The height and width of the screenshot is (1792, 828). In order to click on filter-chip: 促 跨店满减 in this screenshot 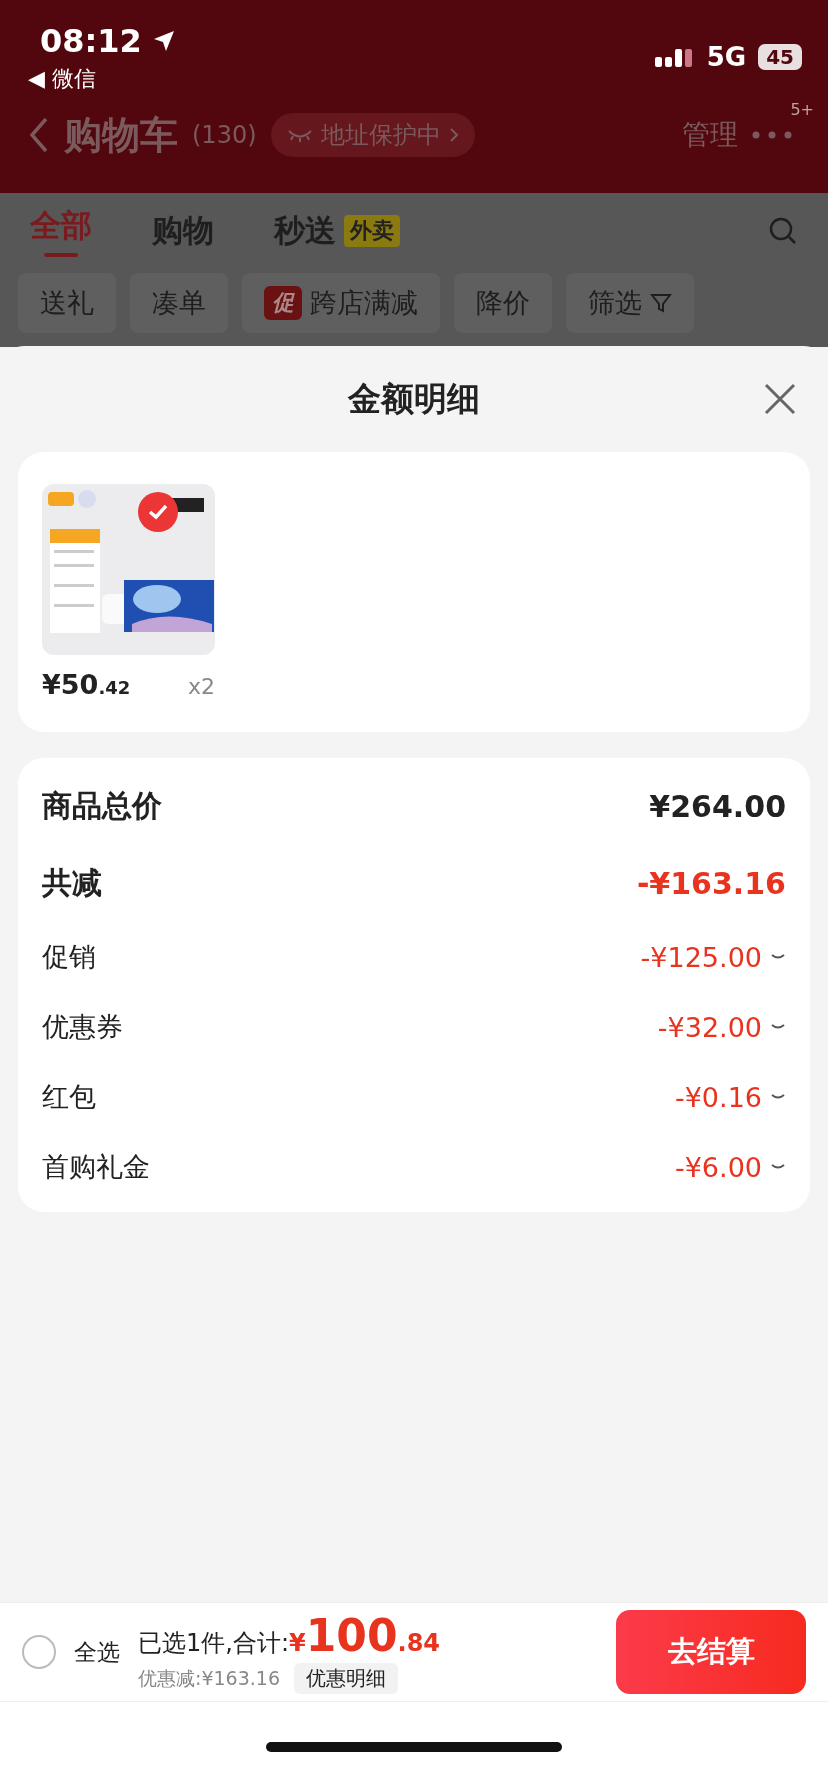, I will do `click(341, 303)`.